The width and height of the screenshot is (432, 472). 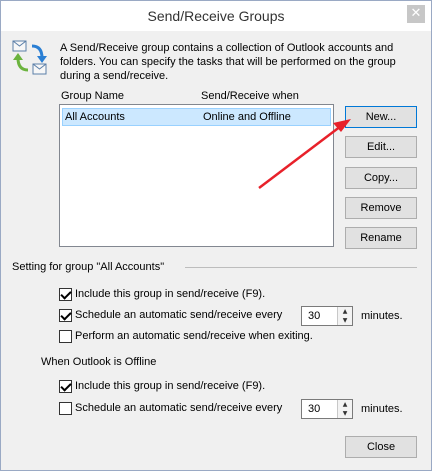 What do you see at coordinates (327, 316) in the screenshot?
I see `schedule-minutes-spinbox: 30 ▲ ▼` at bounding box center [327, 316].